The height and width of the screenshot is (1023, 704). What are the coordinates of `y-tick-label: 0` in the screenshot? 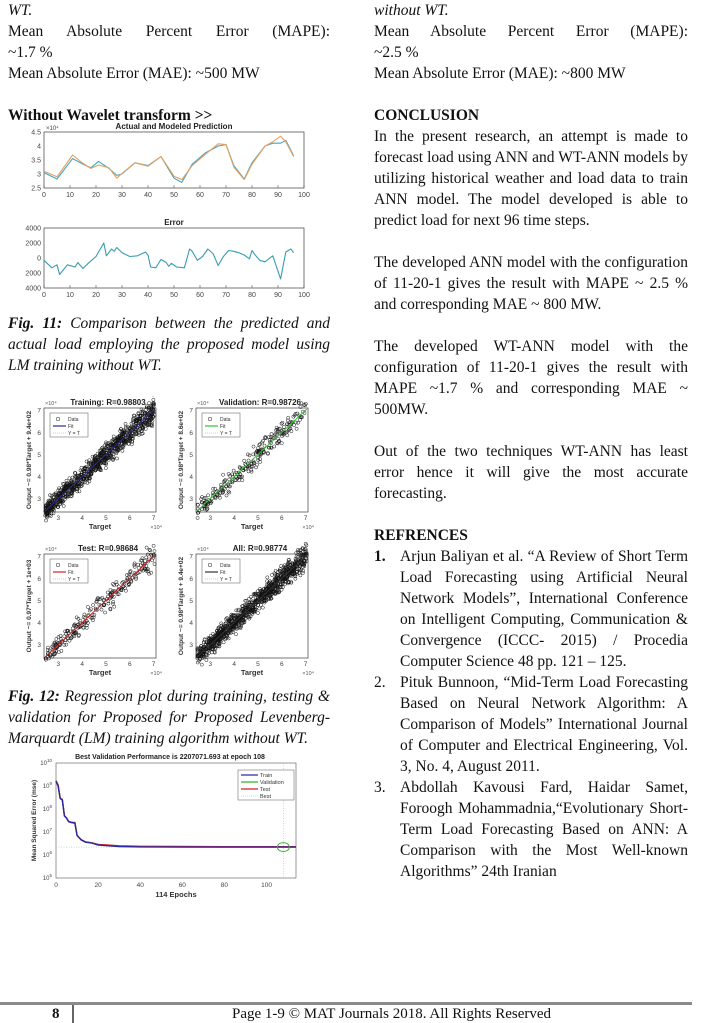 It's located at (39, 259).